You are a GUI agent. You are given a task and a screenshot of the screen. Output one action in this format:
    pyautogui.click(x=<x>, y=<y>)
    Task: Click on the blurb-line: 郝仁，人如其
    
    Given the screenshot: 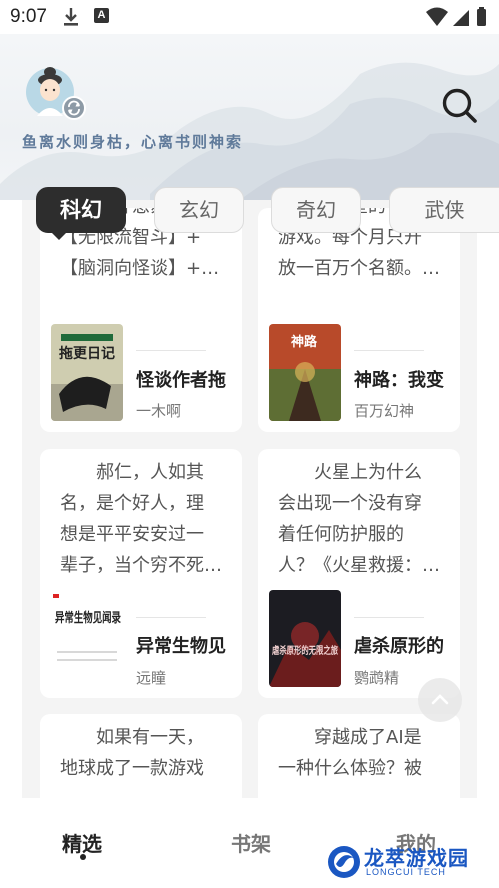 What is the action you would take?
    pyautogui.click(x=150, y=472)
    